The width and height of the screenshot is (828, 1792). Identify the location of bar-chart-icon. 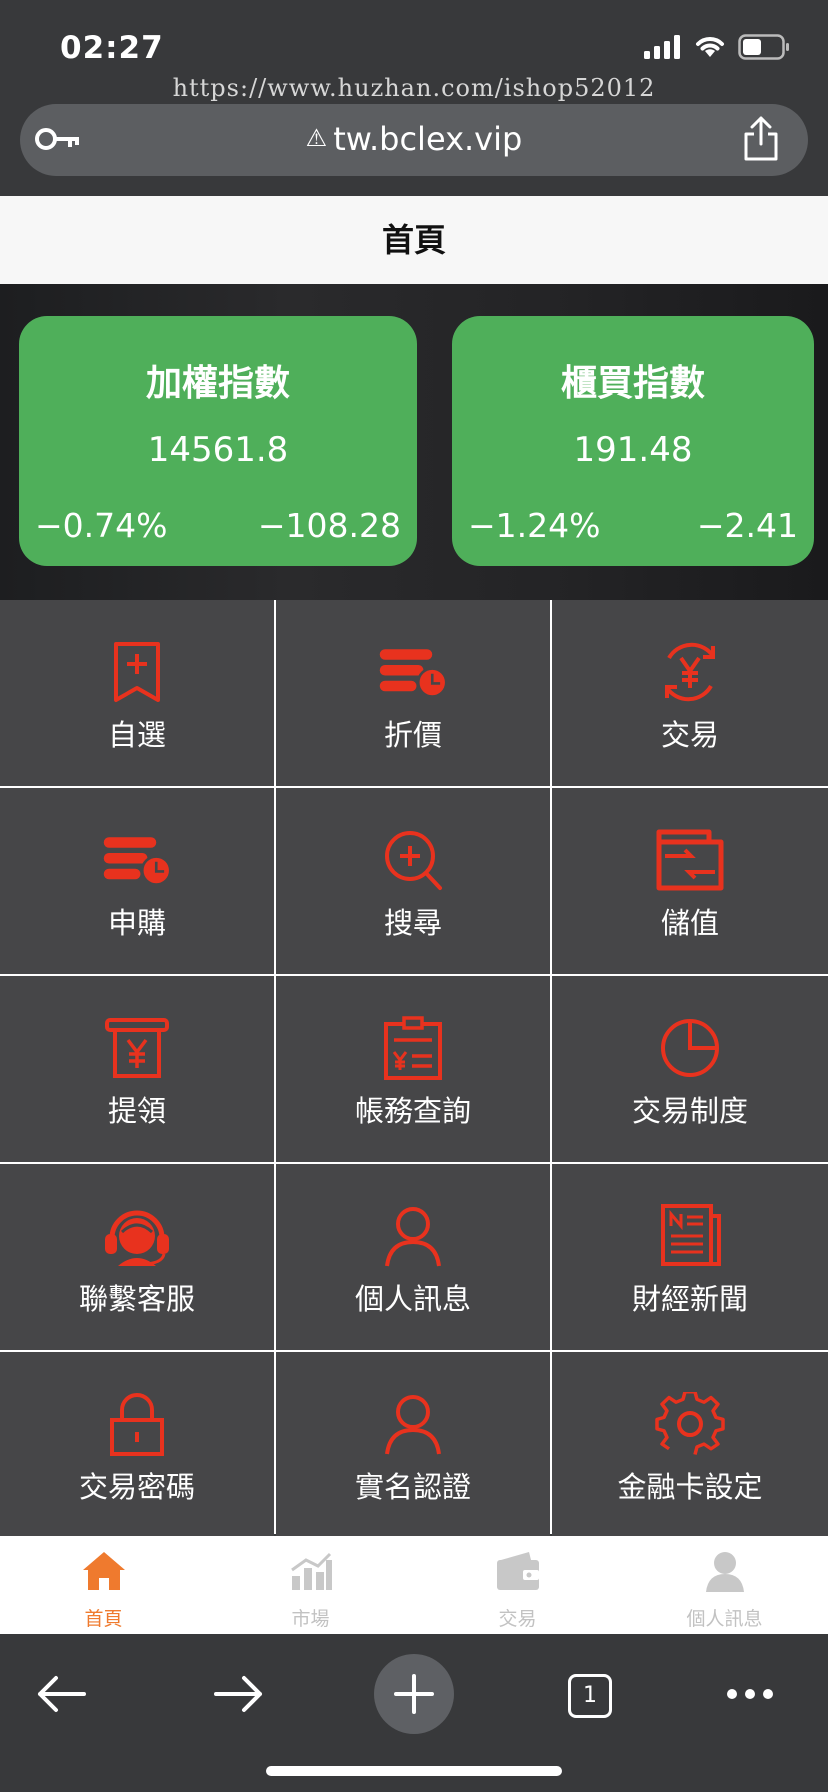
(311, 1571).